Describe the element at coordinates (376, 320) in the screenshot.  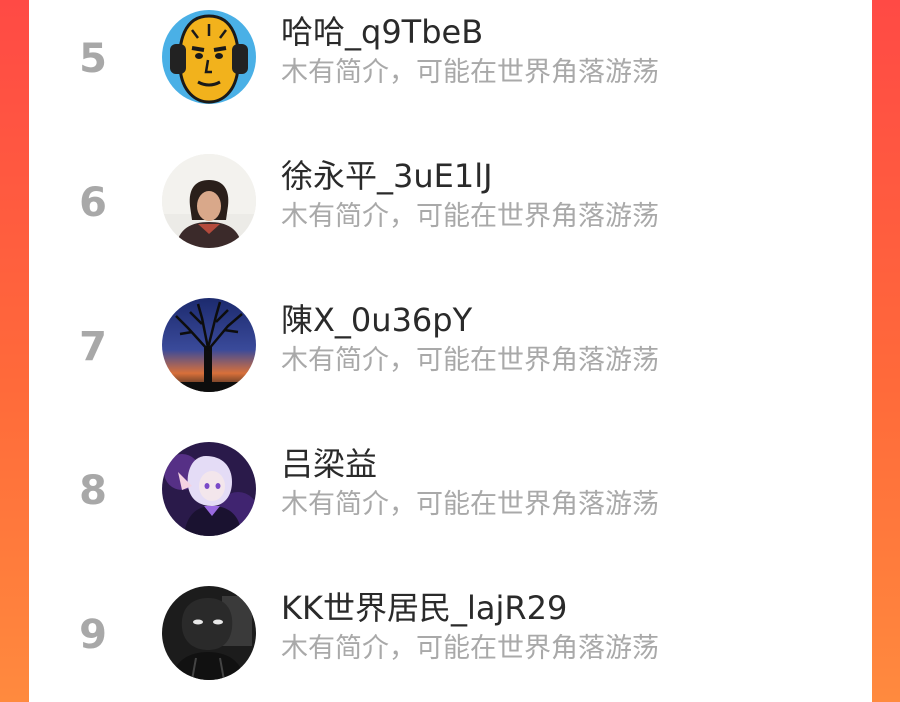
I see `user-name: 陳X_0u36pY` at that location.